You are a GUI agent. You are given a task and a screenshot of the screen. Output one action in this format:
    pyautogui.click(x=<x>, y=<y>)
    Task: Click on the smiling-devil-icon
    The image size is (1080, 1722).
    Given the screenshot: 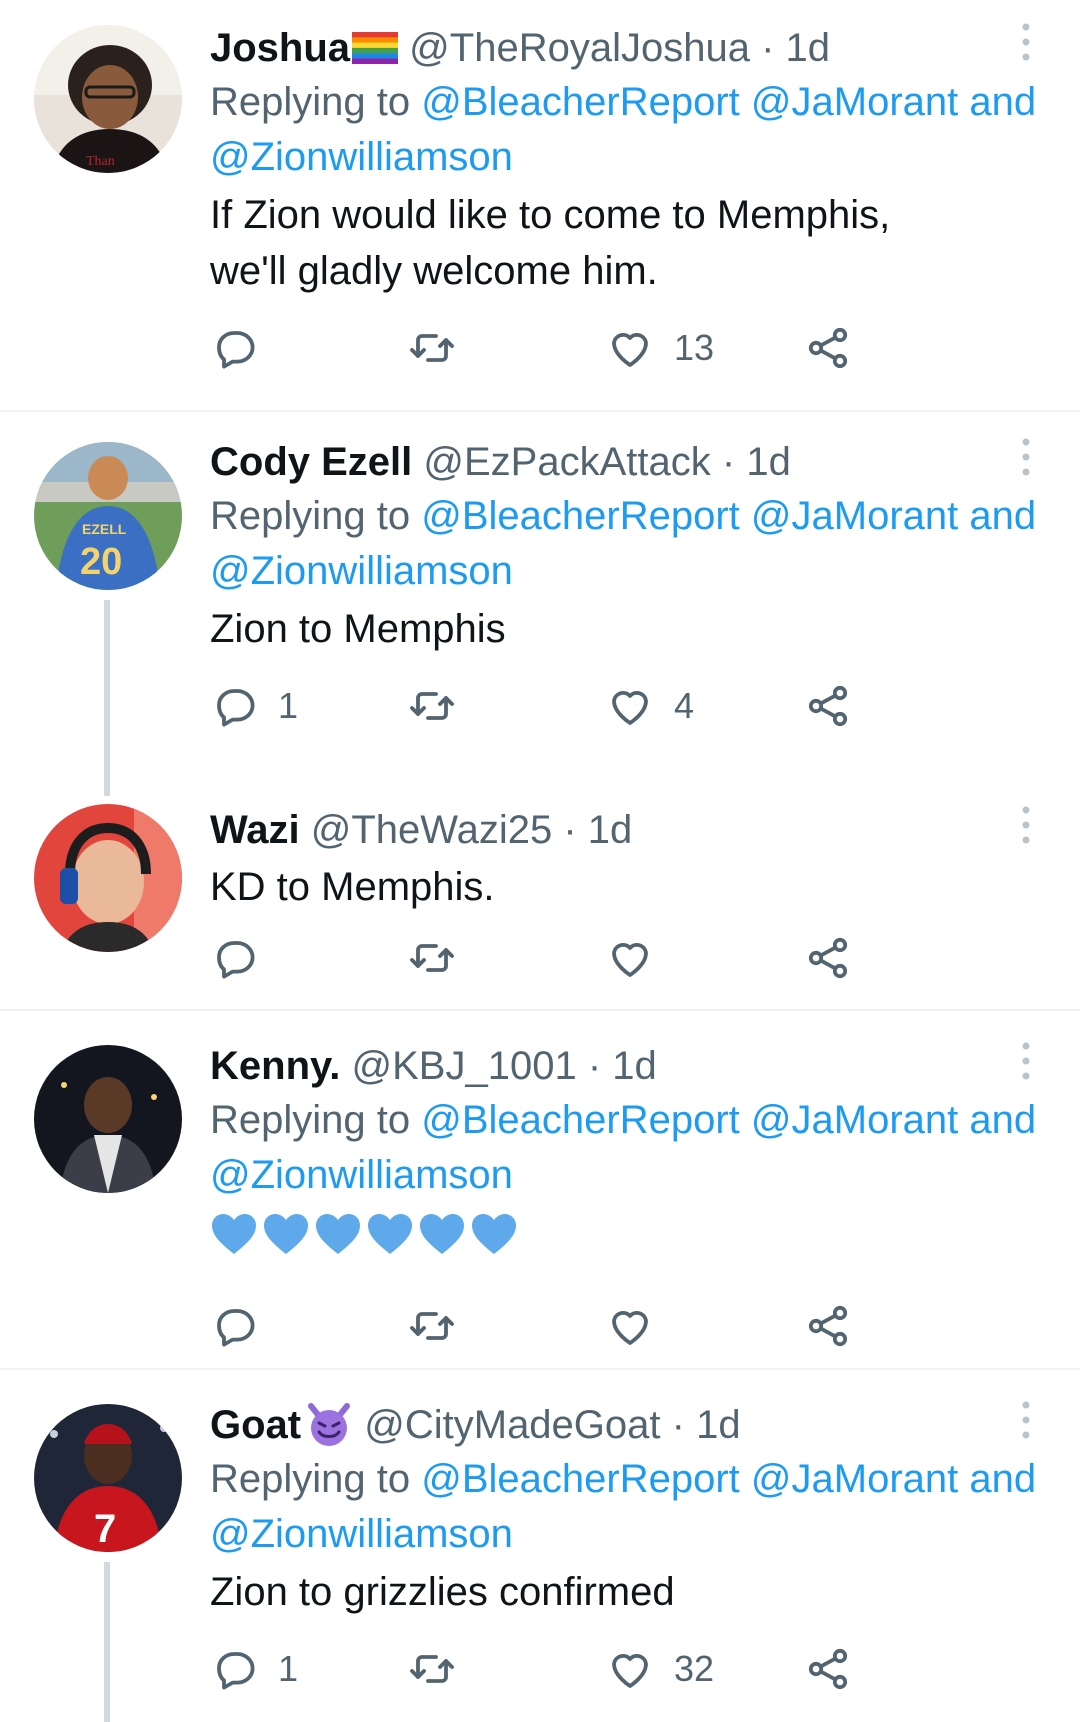 What is the action you would take?
    pyautogui.click(x=329, y=1424)
    